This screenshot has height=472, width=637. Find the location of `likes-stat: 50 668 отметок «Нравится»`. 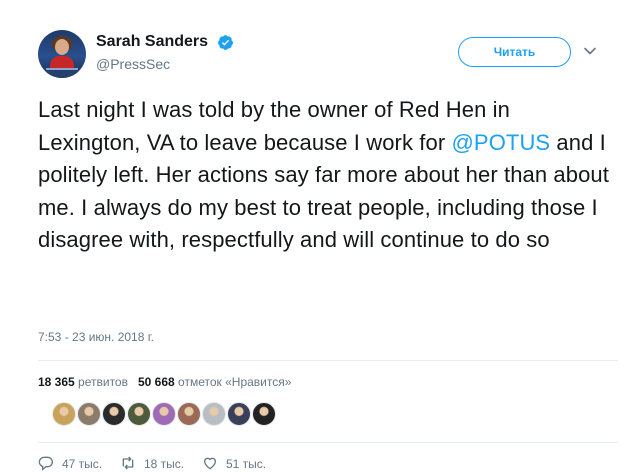

likes-stat: 50 668 отметок «Нравится» is located at coordinates (214, 382).